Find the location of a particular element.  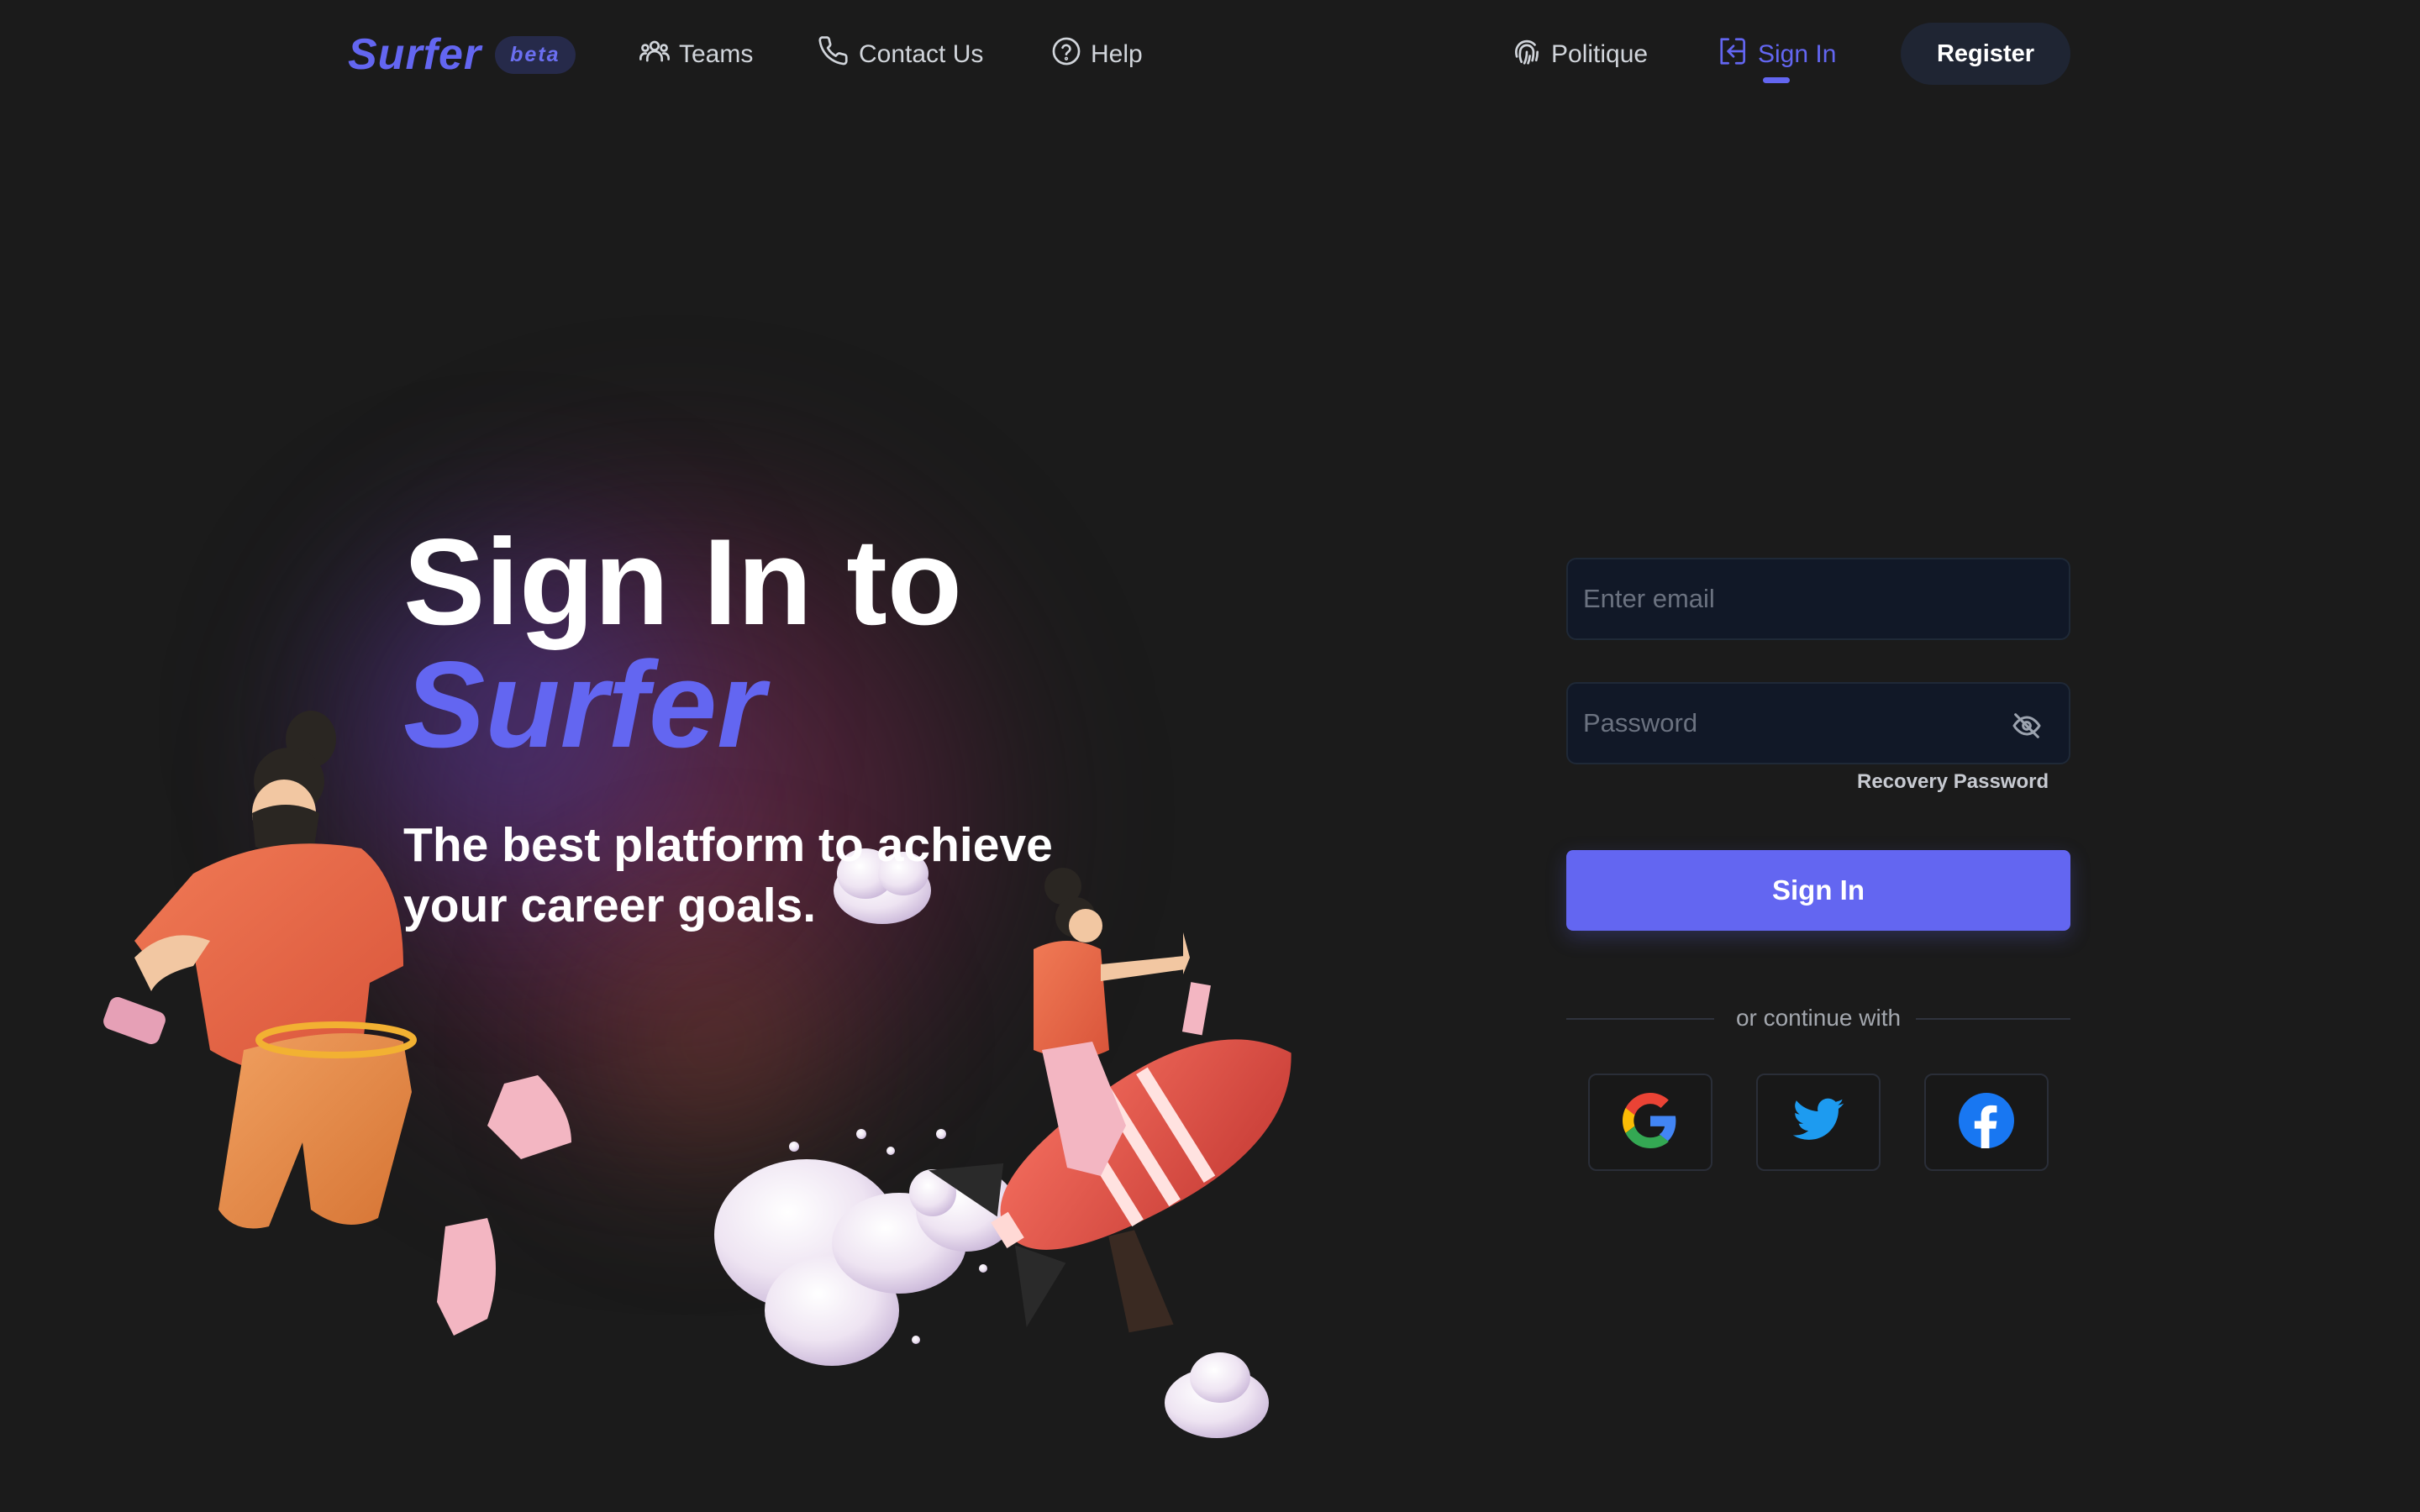

divider-line is located at coordinates (1993, 1019).